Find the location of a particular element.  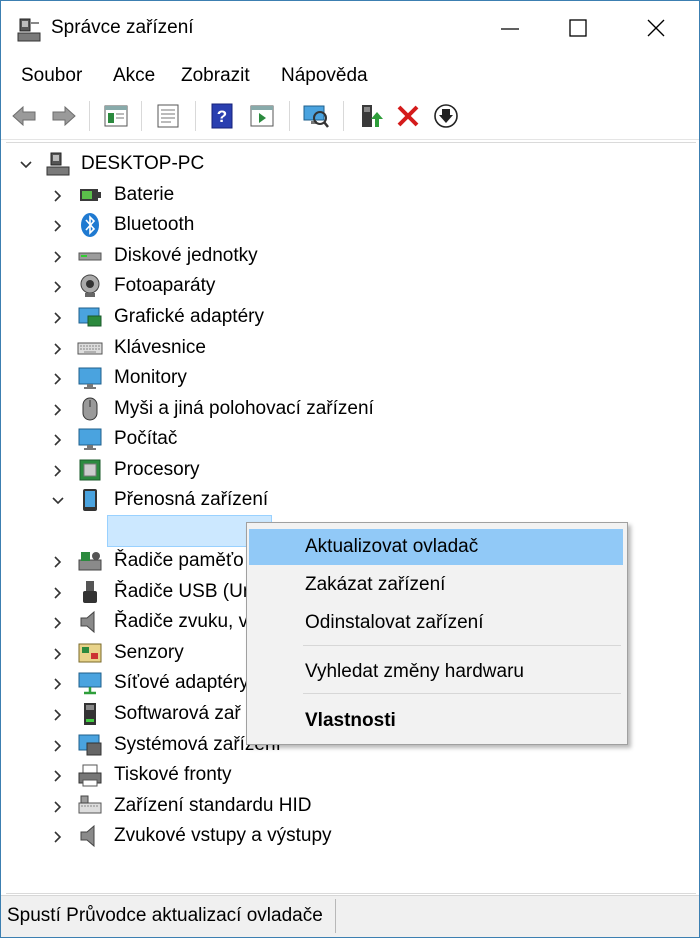

tree-item: Myši a jiná polohovací zařízení is located at coordinates (321, 410).